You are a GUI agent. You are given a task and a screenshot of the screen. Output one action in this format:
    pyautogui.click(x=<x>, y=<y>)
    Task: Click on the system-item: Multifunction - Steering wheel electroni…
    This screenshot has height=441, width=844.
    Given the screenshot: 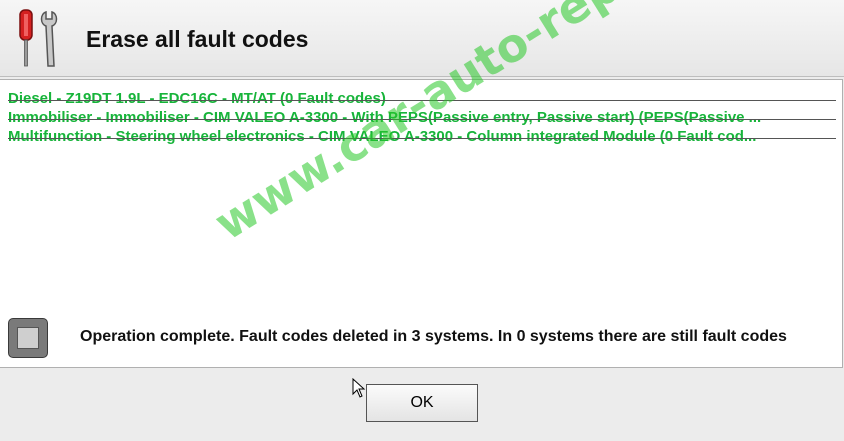 What is the action you would take?
    pyautogui.click(x=382, y=136)
    